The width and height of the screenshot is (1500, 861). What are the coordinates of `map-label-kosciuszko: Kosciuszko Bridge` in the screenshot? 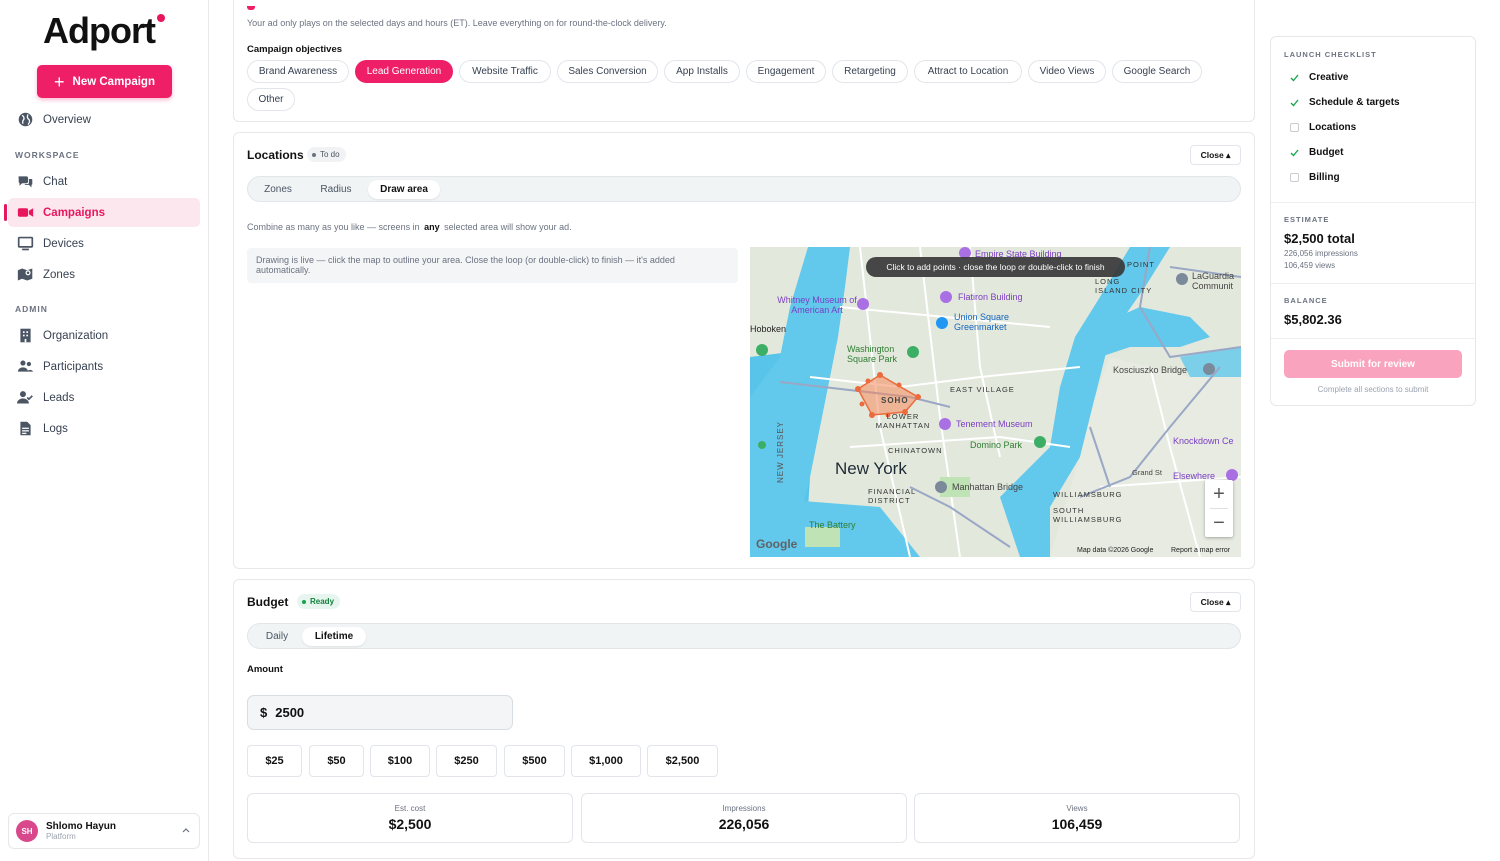 It's located at (1150, 370).